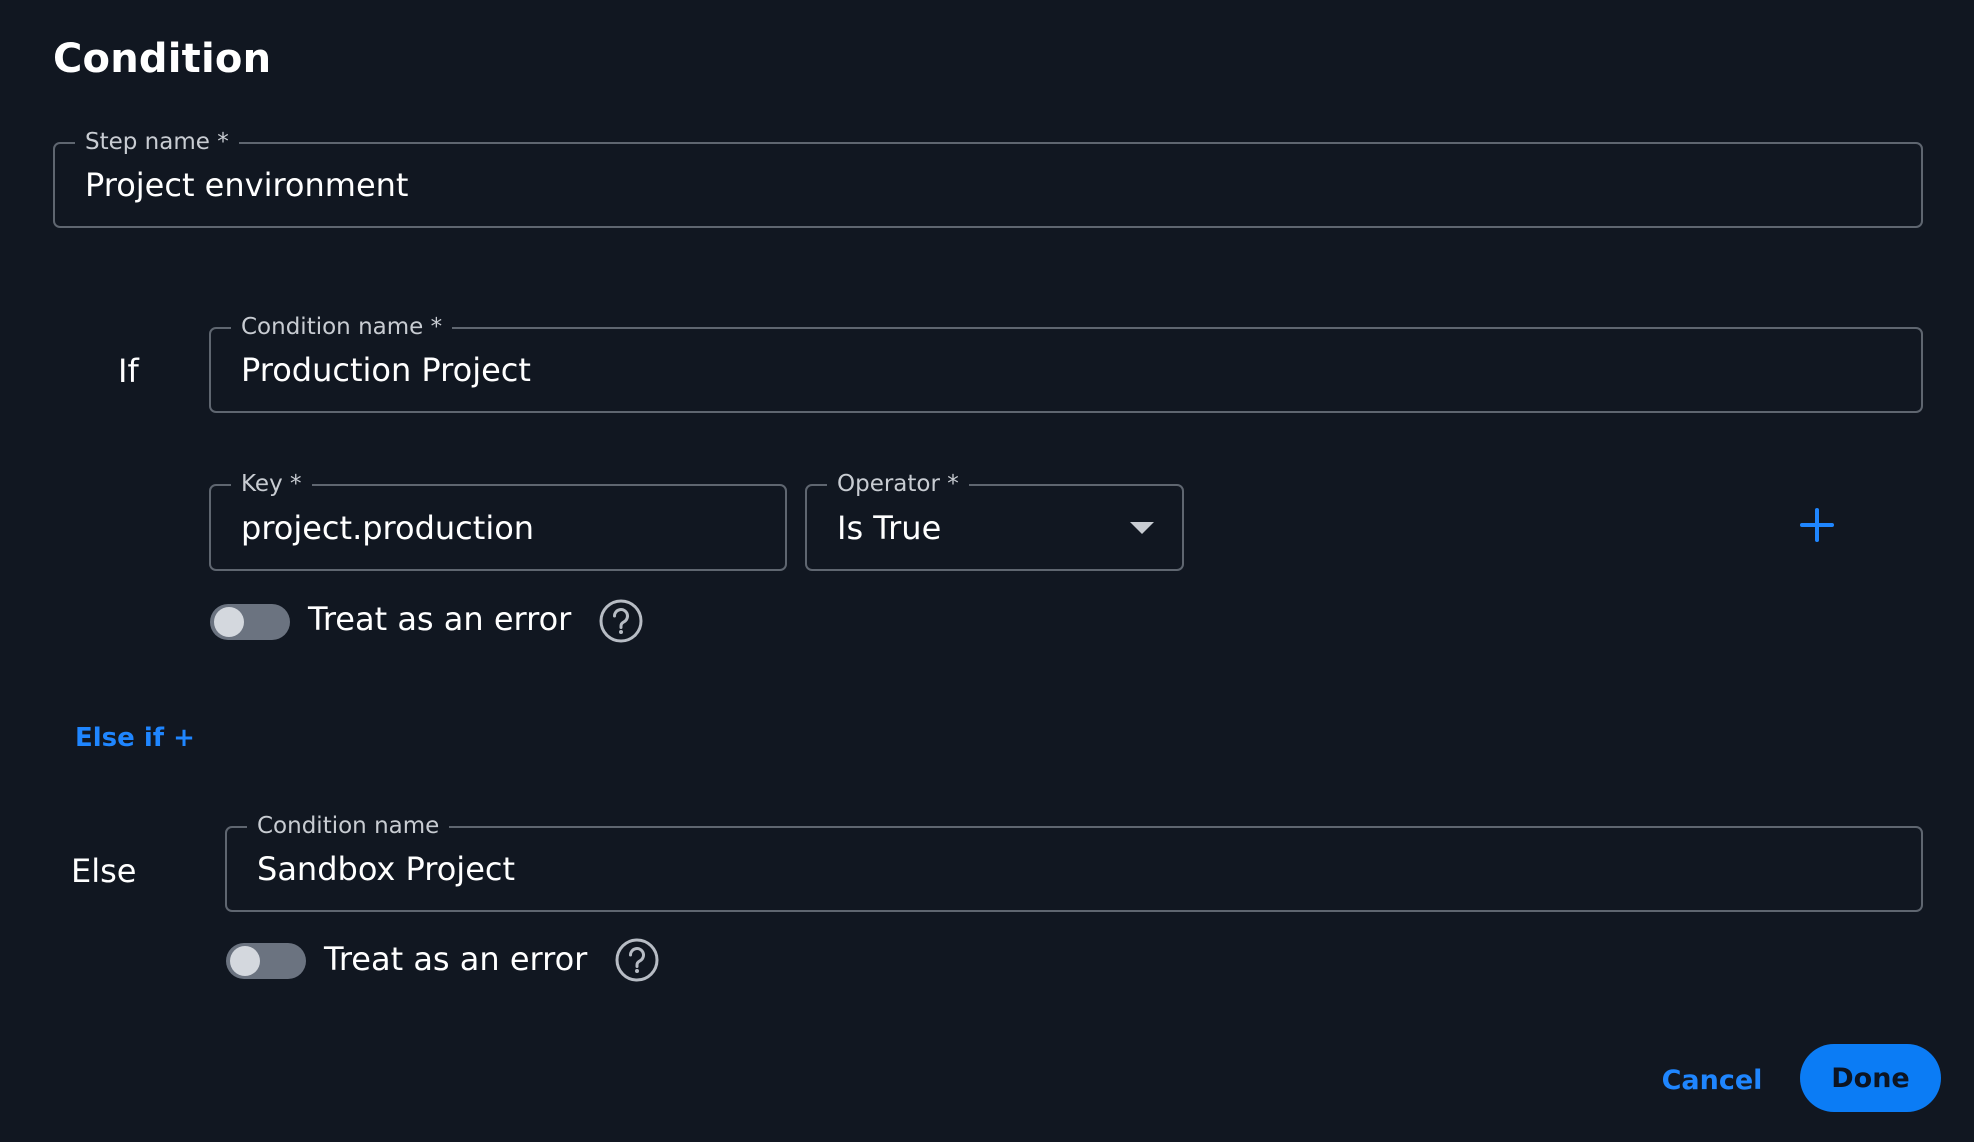 This screenshot has width=1974, height=1142. What do you see at coordinates (386, 370) in the screenshot?
I see `if-condition-name-value: Production Project` at bounding box center [386, 370].